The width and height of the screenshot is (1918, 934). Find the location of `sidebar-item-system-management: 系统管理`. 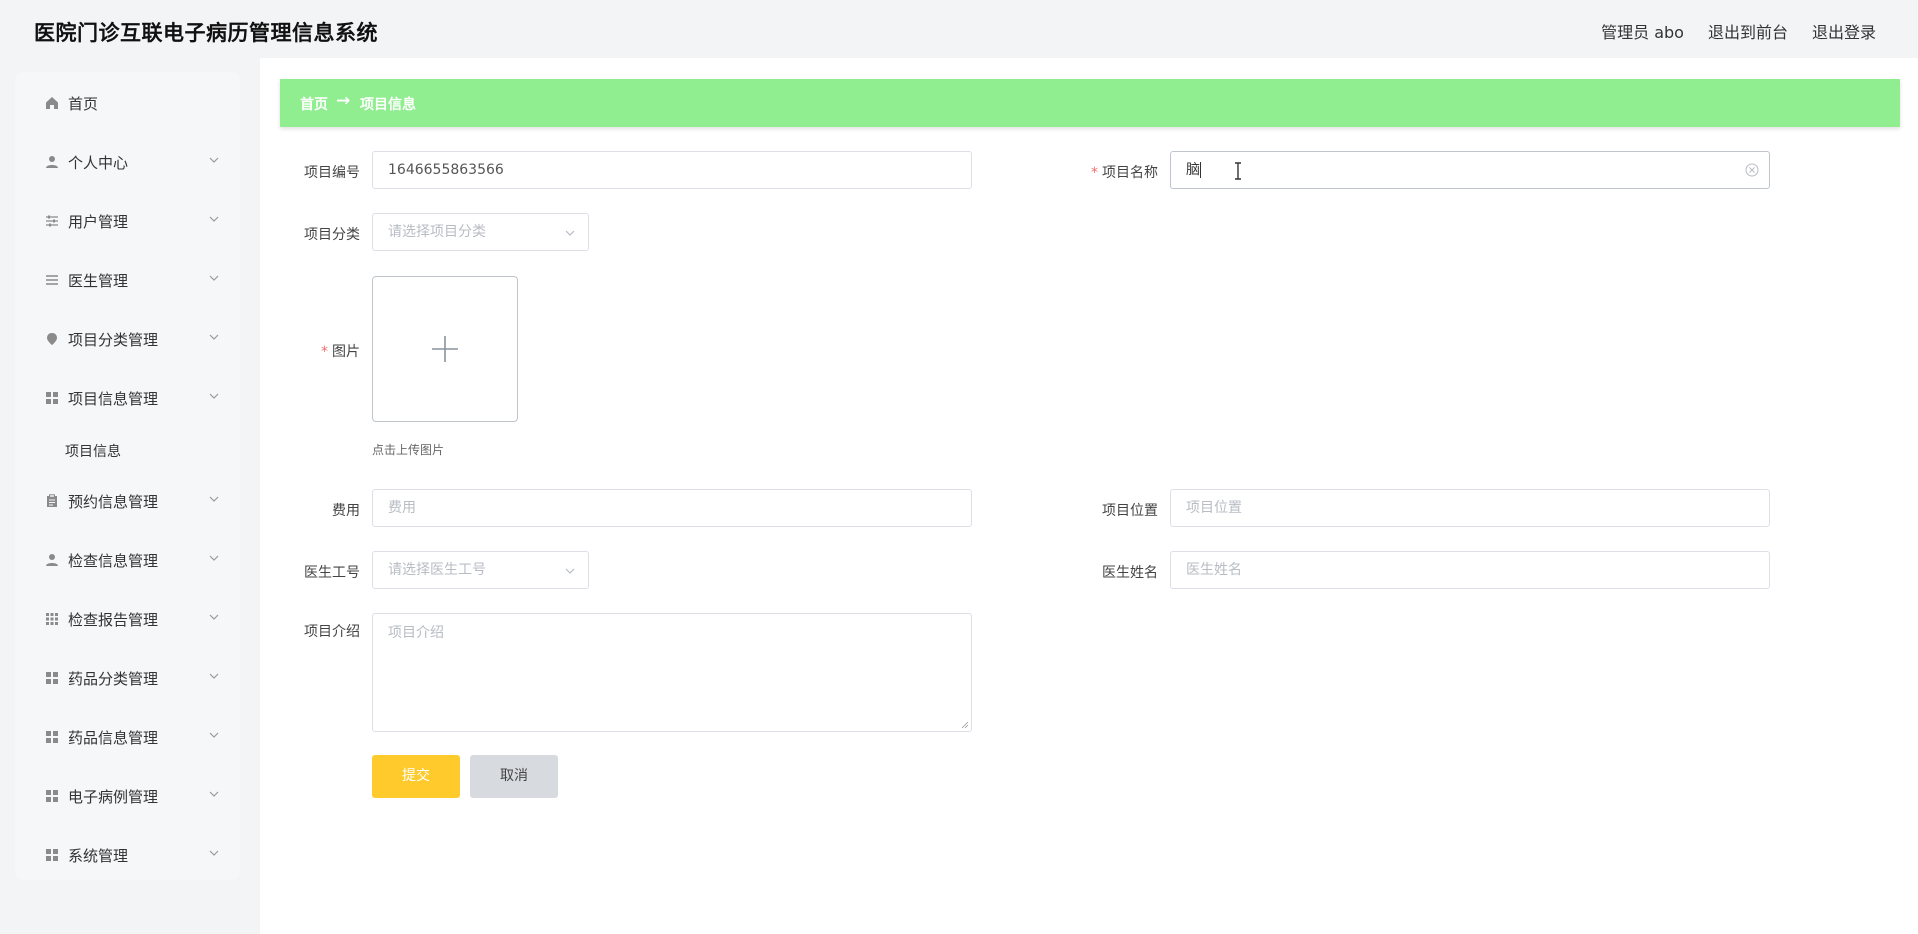

sidebar-item-system-management: 系统管理 is located at coordinates (127, 855).